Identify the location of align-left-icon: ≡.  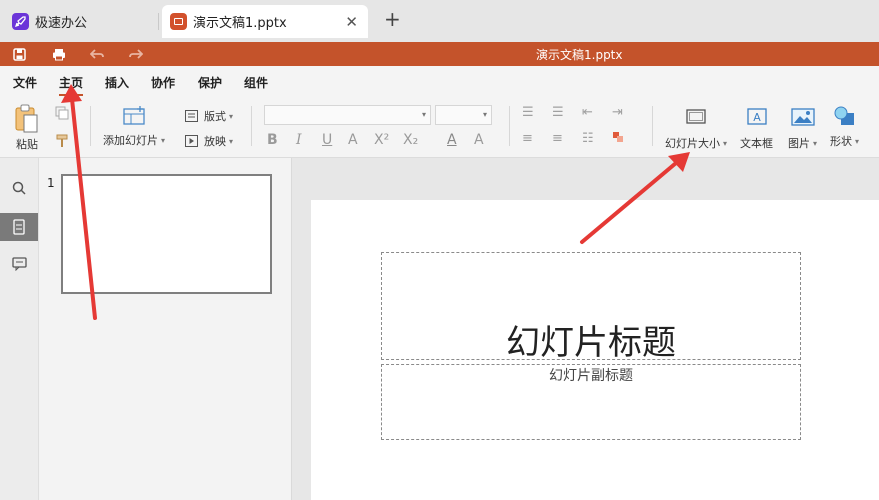
(527, 138).